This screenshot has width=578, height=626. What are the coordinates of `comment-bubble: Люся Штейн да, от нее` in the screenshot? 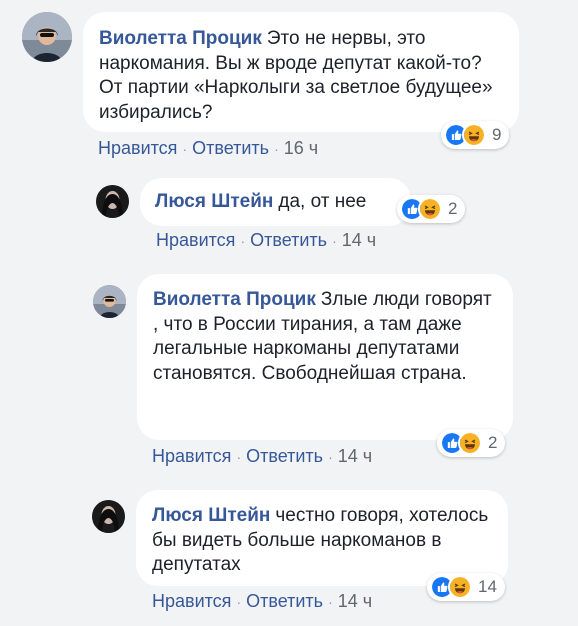 It's located at (275, 202).